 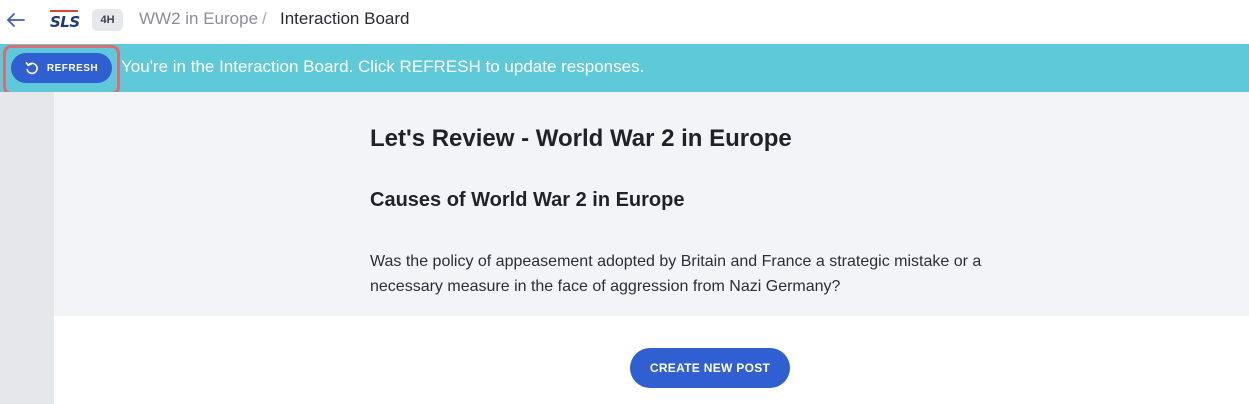 I want to click on undo-refresh-icon, so click(x=32, y=68).